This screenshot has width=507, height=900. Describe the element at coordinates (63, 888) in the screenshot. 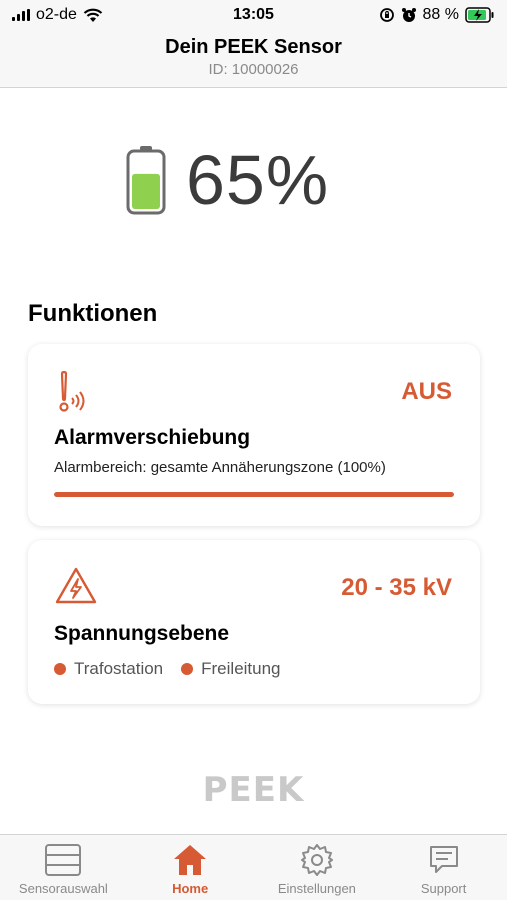

I see `tab-label: Sensorauswahl` at that location.